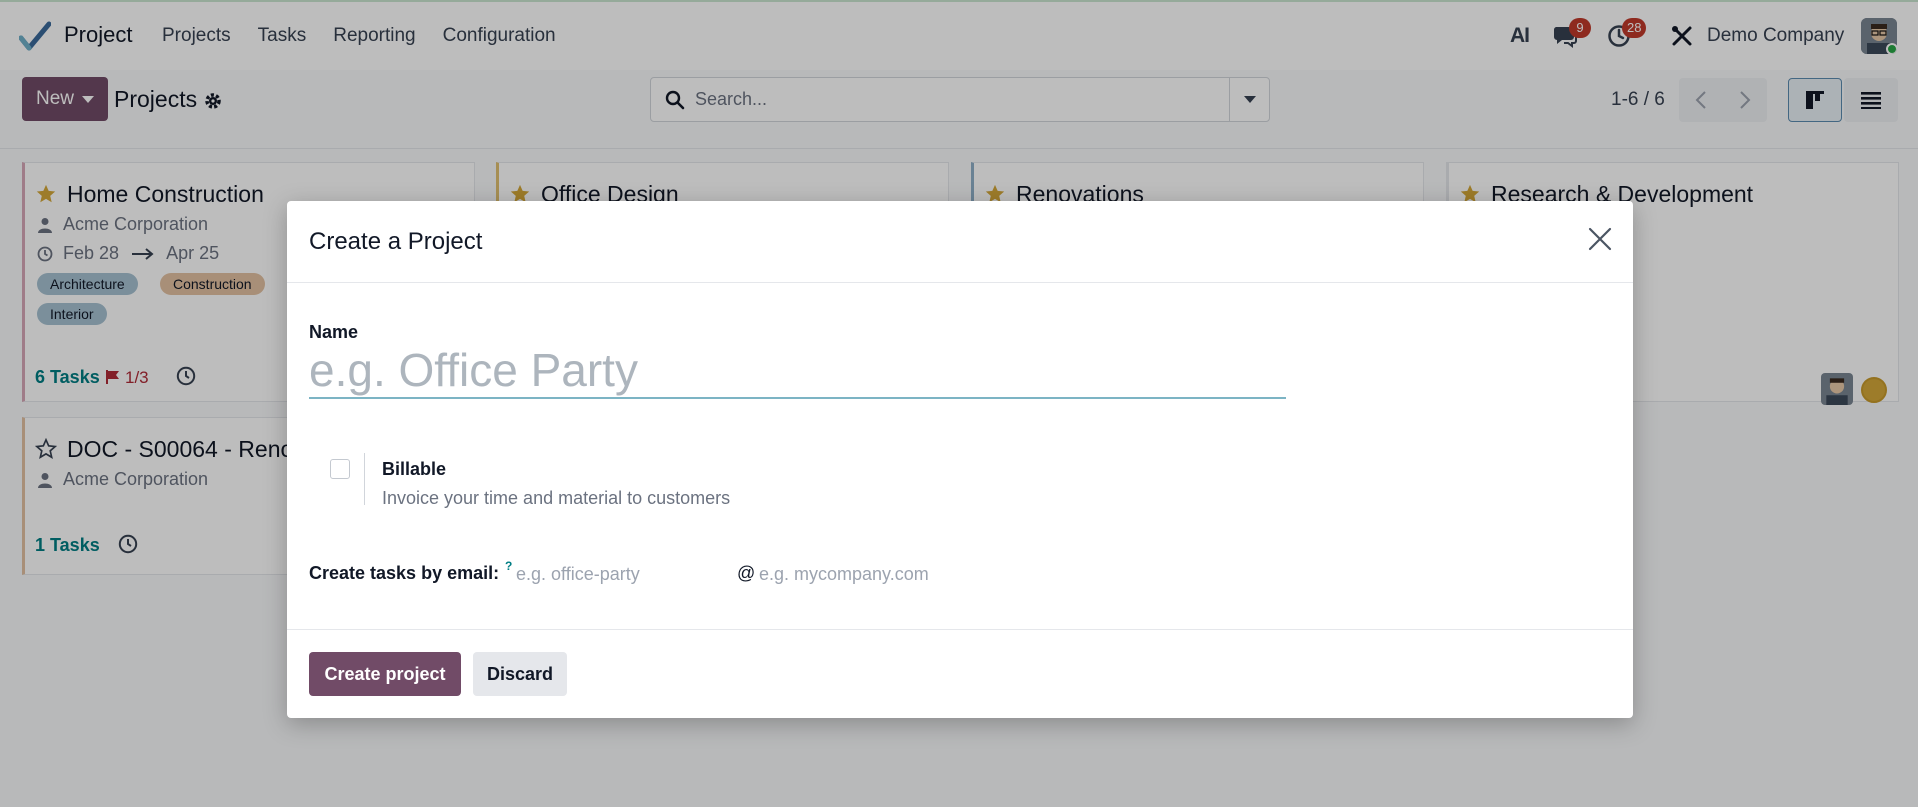 The image size is (1918, 807). I want to click on discard-button: Discard, so click(520, 674).